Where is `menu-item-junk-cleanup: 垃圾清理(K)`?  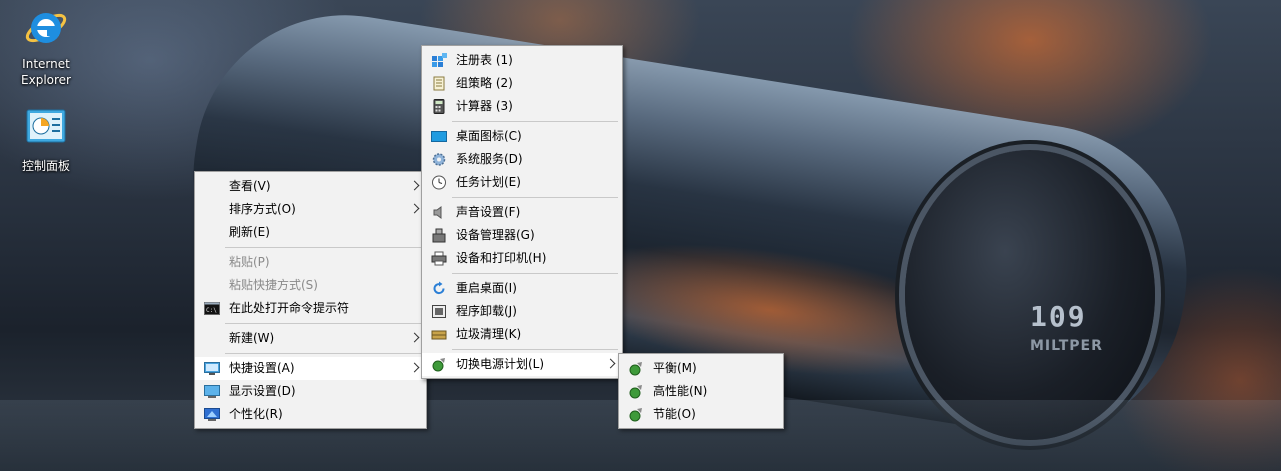
menu-item-junk-cleanup: 垃圾清理(K) is located at coordinates (522, 334).